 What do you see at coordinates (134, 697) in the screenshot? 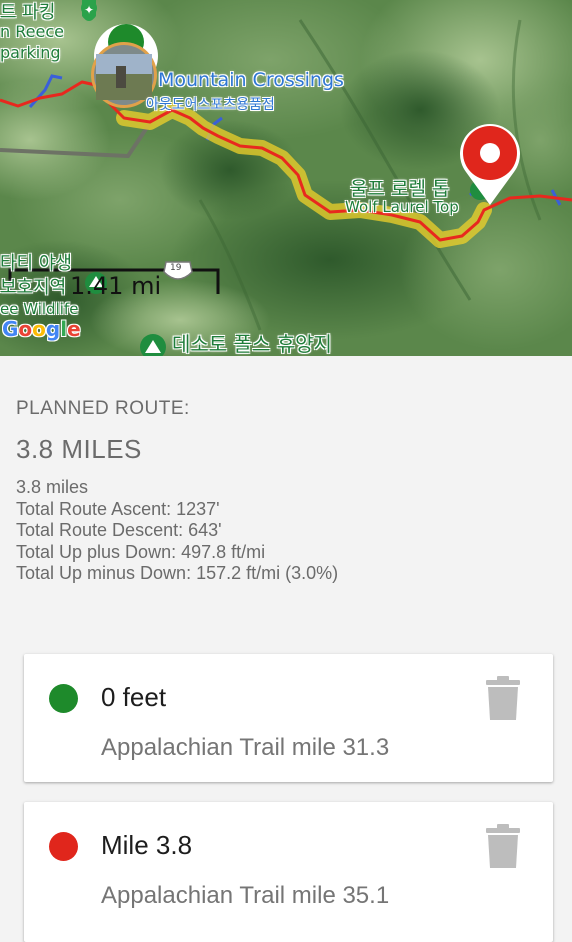
I see `waypoint-title: 0 feet` at bounding box center [134, 697].